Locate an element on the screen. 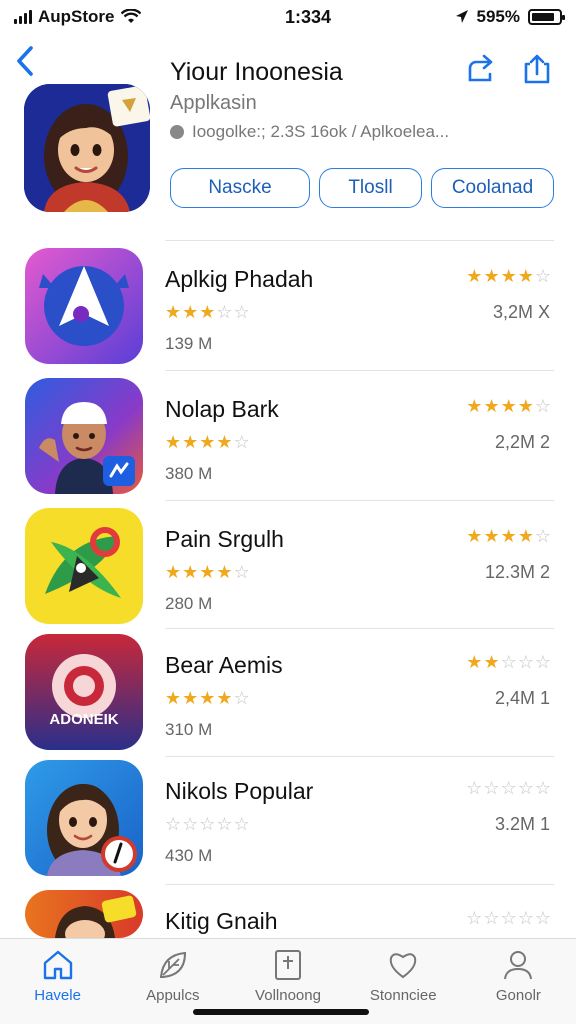 This screenshot has width=576, height=1024. app-icon-4: ADONEIK is located at coordinates (84, 692).